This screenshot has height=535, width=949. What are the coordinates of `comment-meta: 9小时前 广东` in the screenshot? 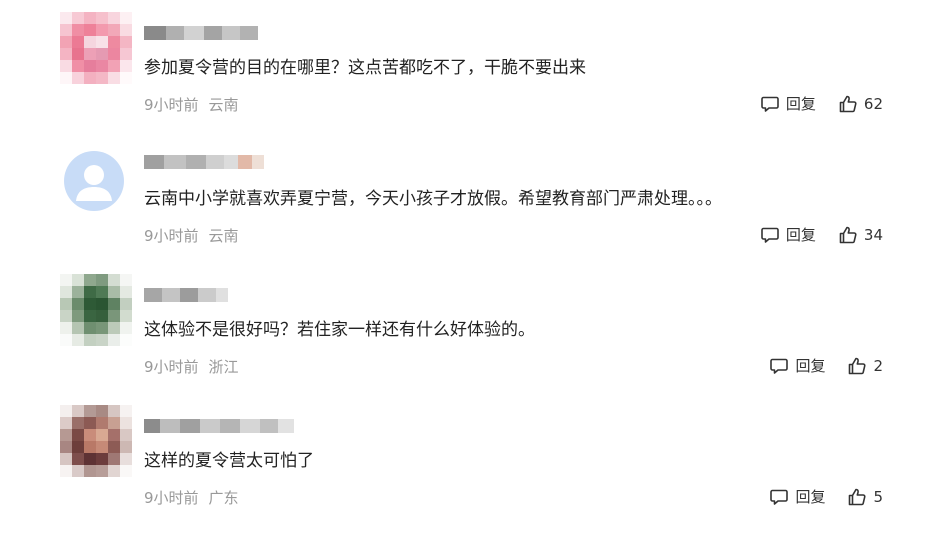 It's located at (191, 498).